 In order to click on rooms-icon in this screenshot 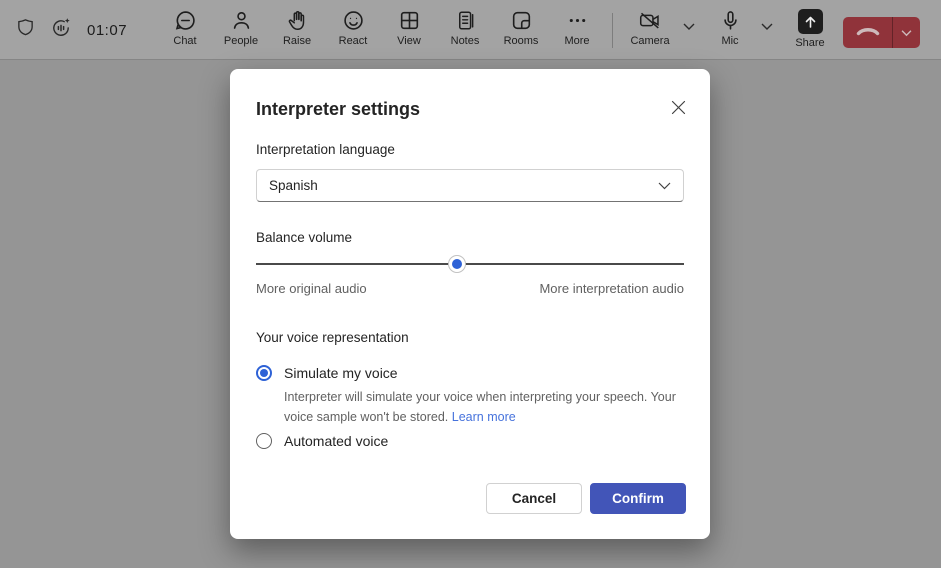, I will do `click(521, 20)`.